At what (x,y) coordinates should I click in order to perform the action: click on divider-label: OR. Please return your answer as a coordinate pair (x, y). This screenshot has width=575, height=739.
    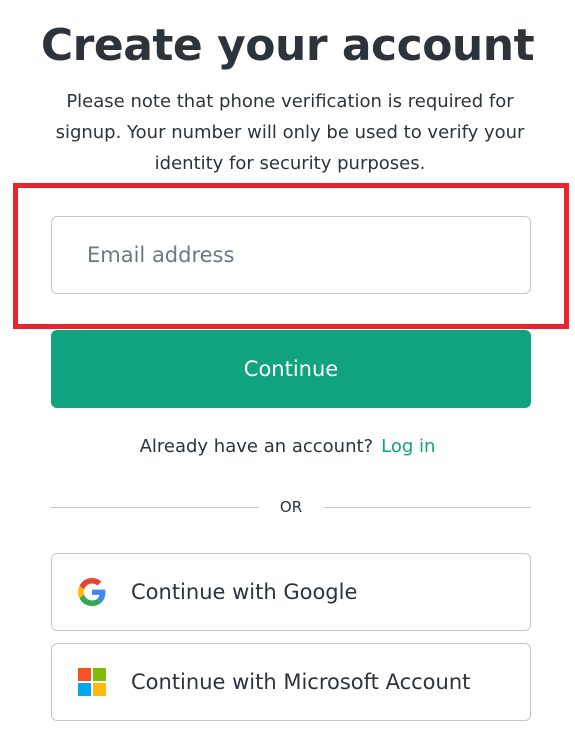
    Looking at the image, I should click on (291, 507).